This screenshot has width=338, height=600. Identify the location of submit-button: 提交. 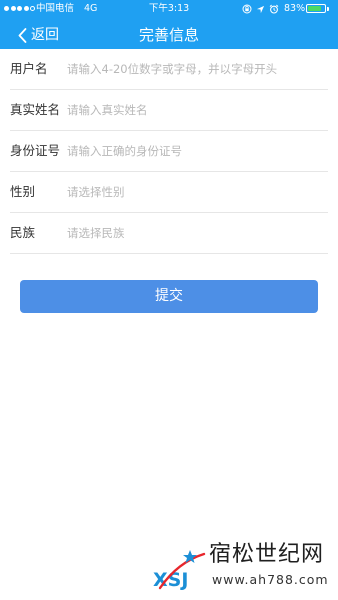
(169, 296).